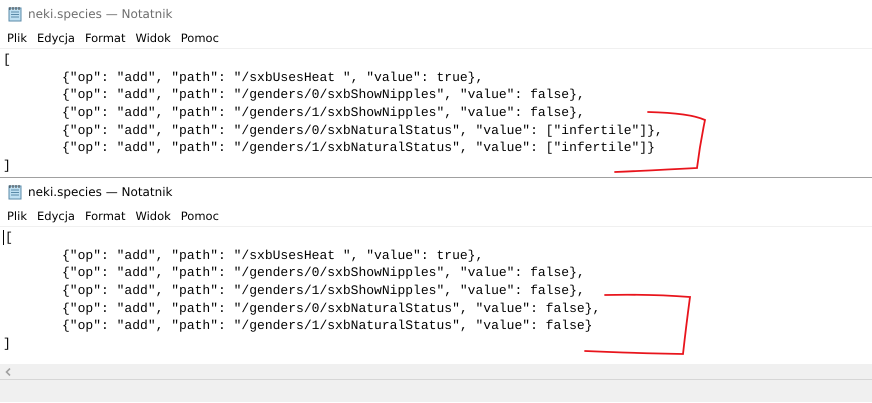 This screenshot has width=872, height=403. I want to click on code-line: {"op": "add", "path": "/genders/1/sxbNaturalStatus", "value": false}, so click(327, 326).